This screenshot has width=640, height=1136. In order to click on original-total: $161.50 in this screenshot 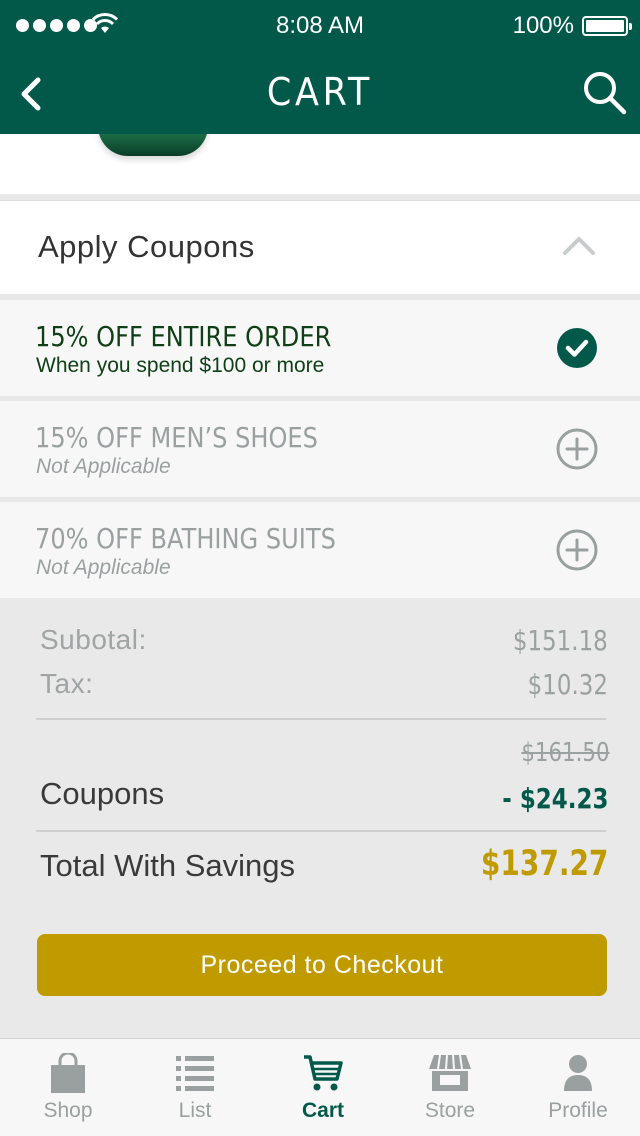, I will do `click(565, 753)`.